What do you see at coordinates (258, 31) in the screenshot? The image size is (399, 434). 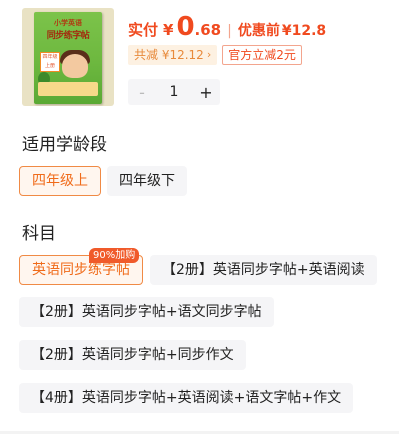 I see `original-price-label: 优惠前` at bounding box center [258, 31].